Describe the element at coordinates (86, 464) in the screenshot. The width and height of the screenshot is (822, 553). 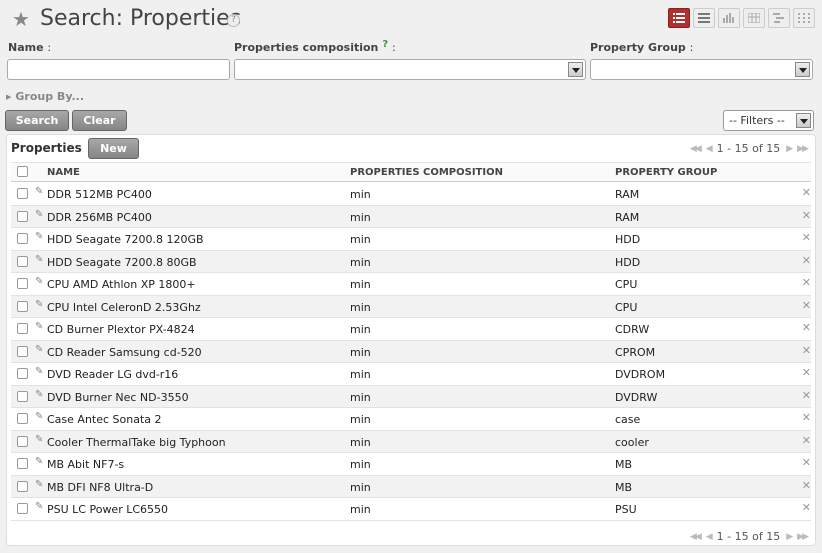
I see `row-name: MB Abit NF7-s` at that location.